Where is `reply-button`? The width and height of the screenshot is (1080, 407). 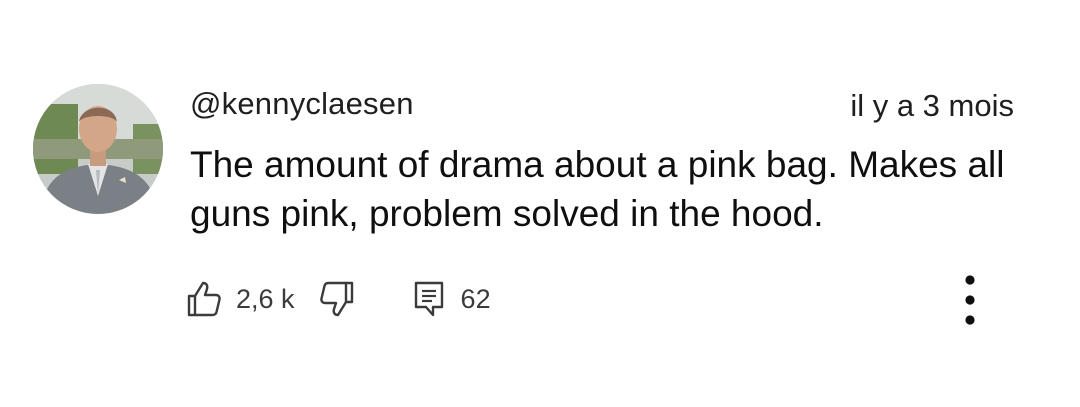
reply-button is located at coordinates (429, 299).